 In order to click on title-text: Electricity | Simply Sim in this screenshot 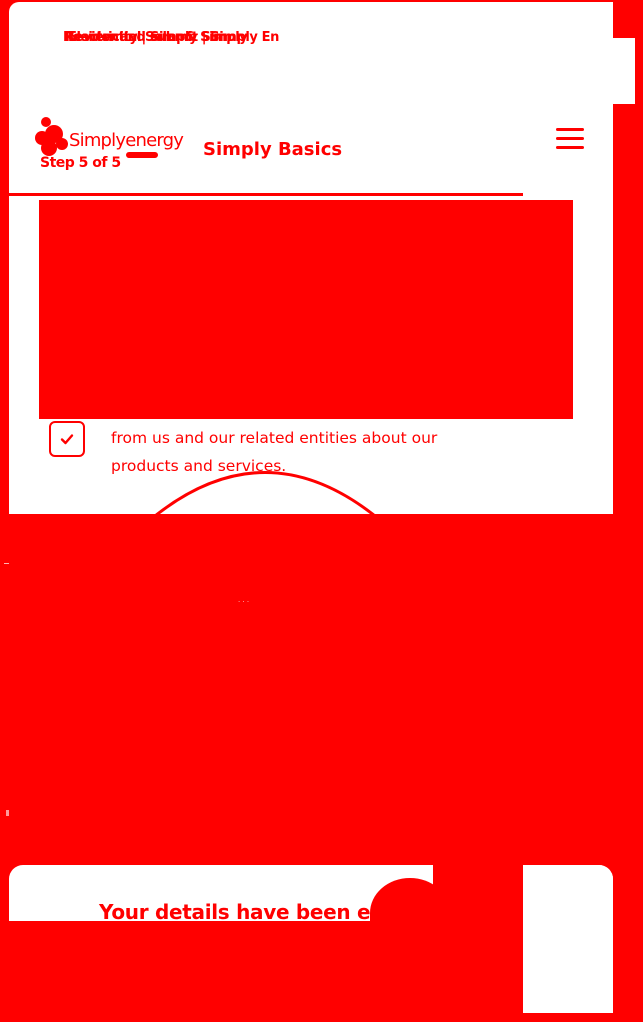, I will do `click(148, 37)`.